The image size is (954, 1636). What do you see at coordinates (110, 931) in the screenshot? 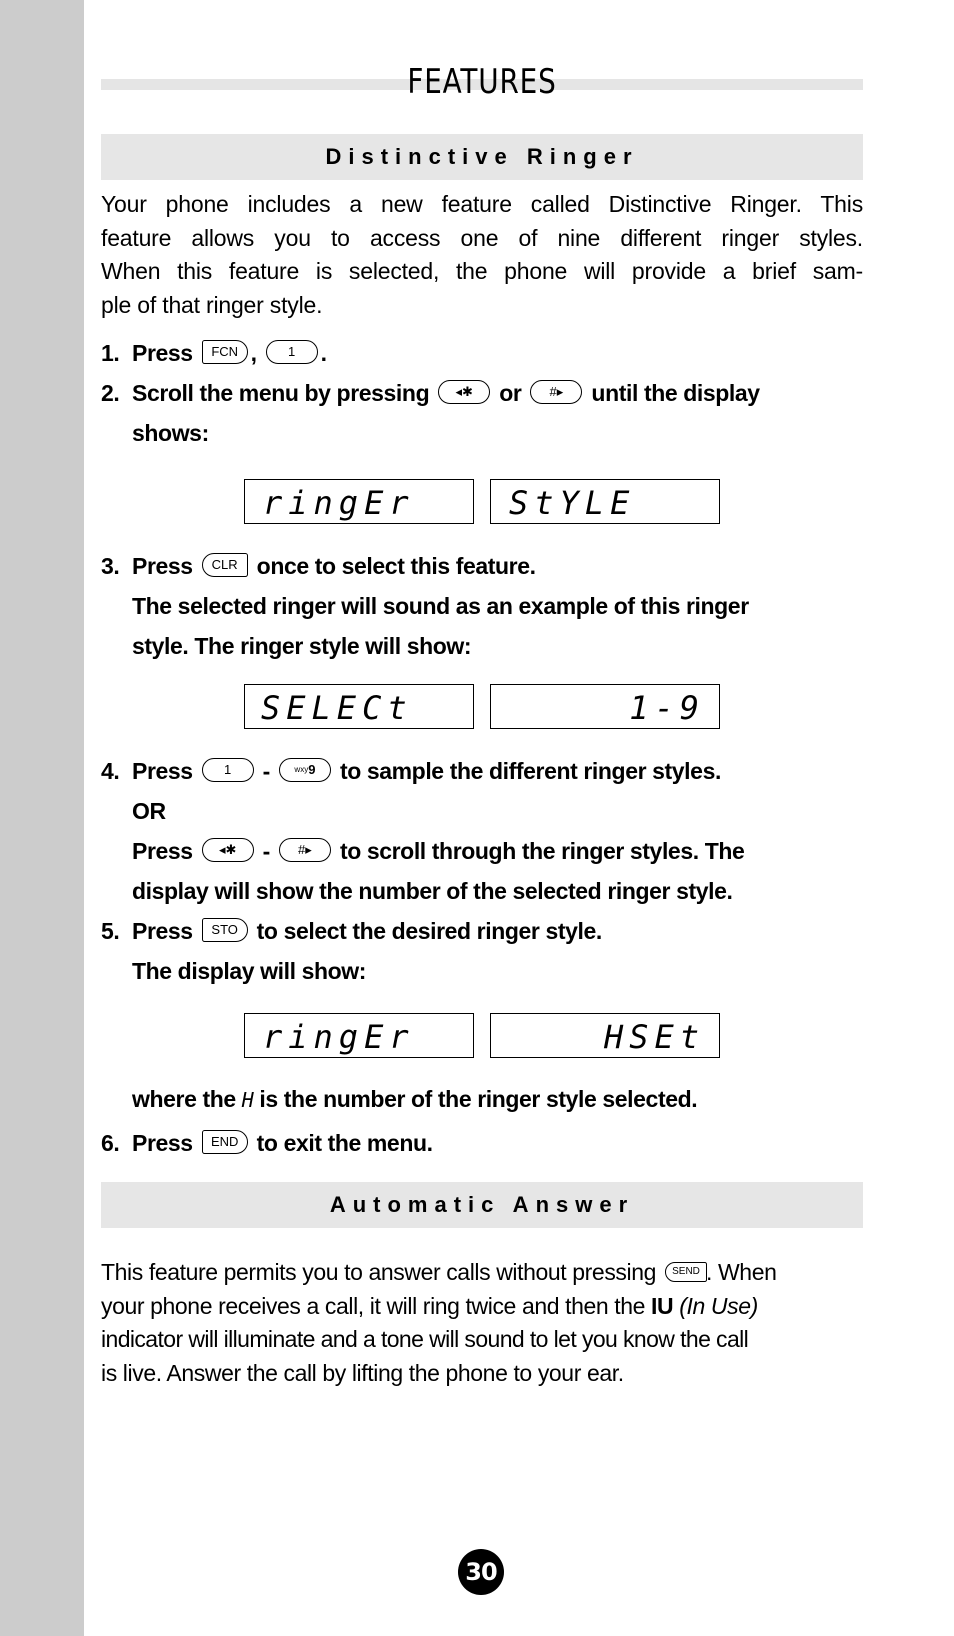
I see `step-number: 5.` at bounding box center [110, 931].